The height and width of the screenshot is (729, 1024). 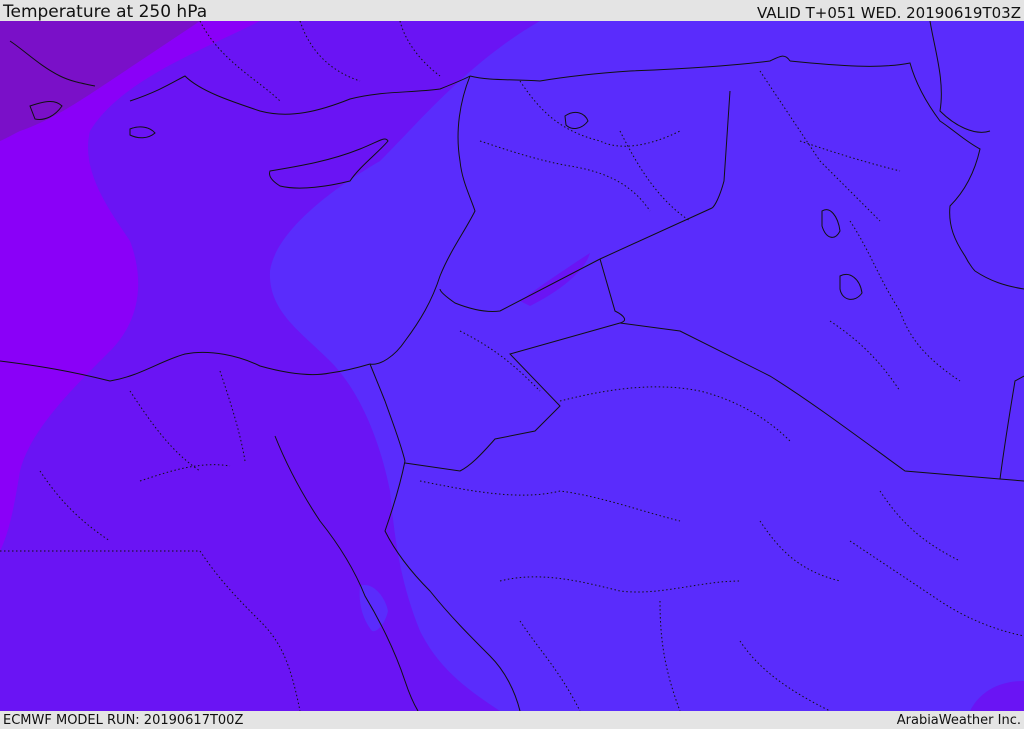 I want to click on credit-label: ArabiaWeather Inc., so click(x=958, y=720).